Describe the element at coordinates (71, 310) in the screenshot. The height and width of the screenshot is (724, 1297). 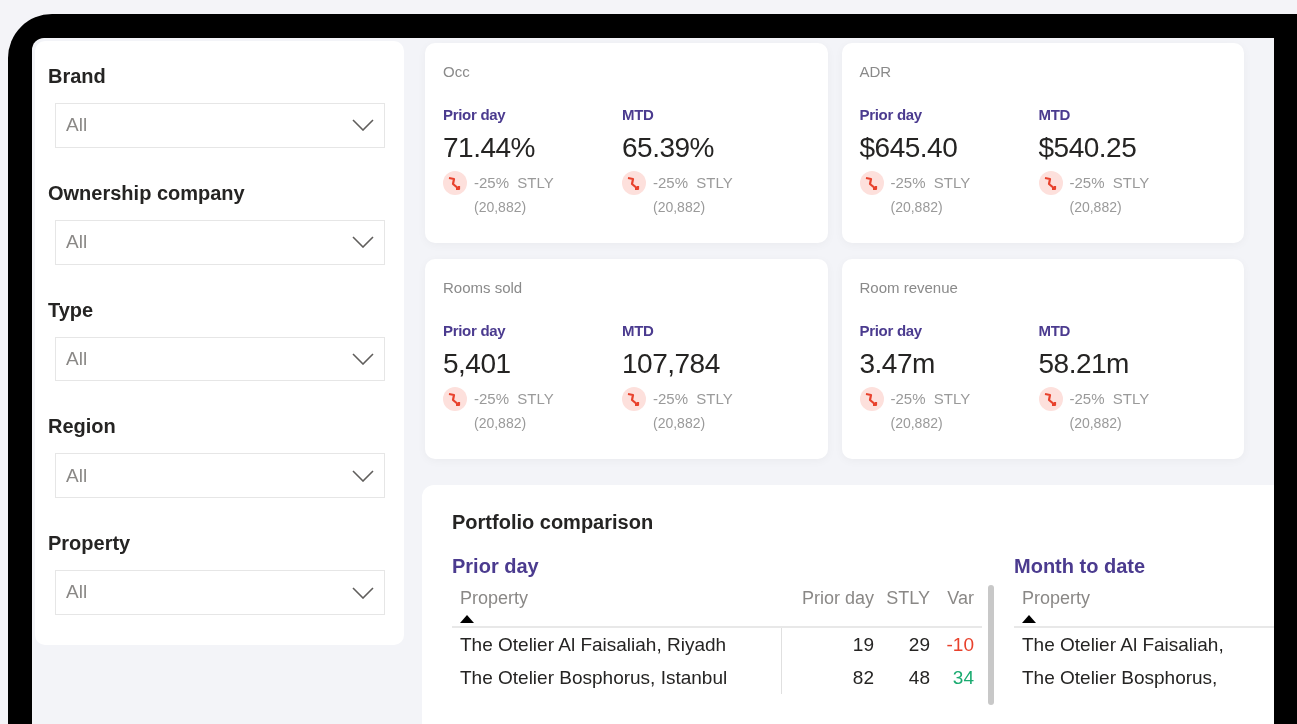
I see `filter-label: Type` at that location.